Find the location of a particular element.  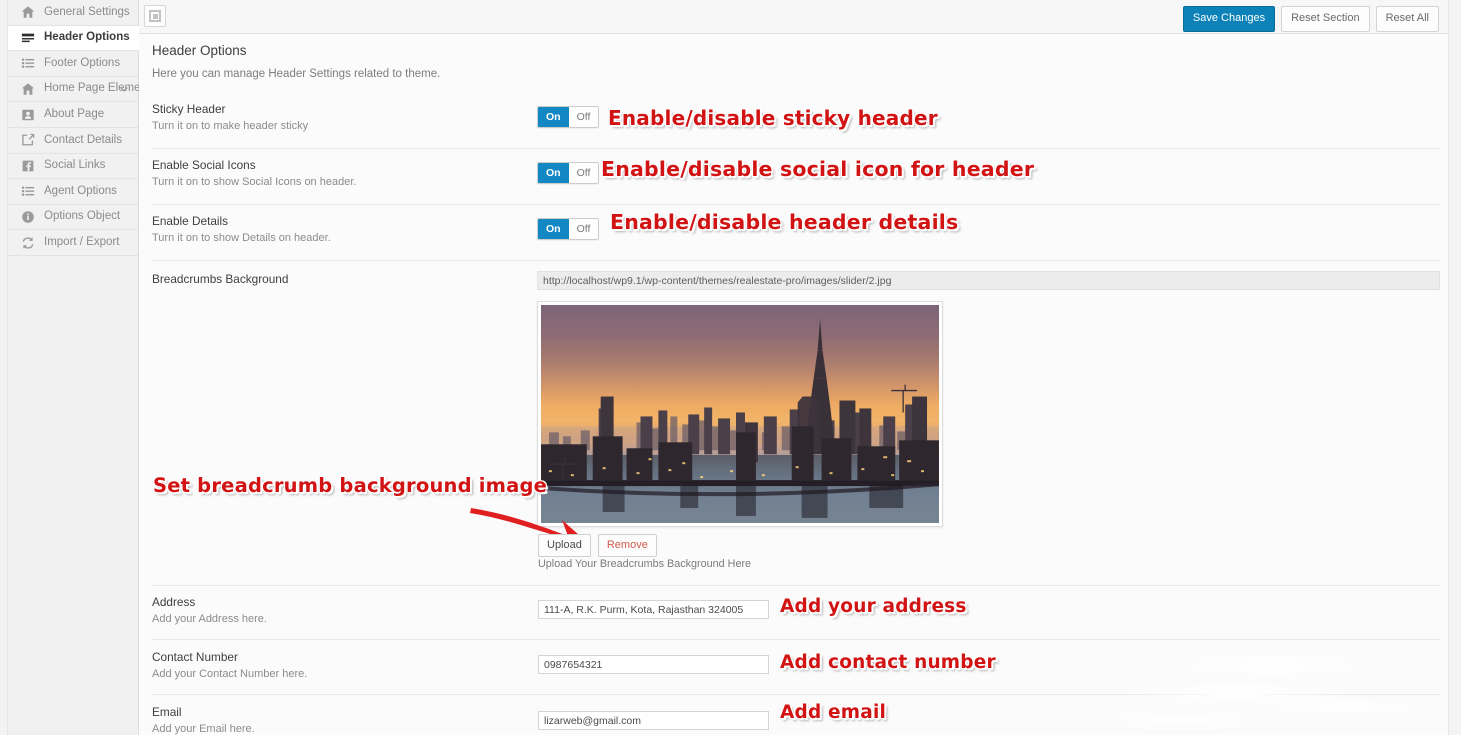

edit-square-icon is located at coordinates (27, 140).